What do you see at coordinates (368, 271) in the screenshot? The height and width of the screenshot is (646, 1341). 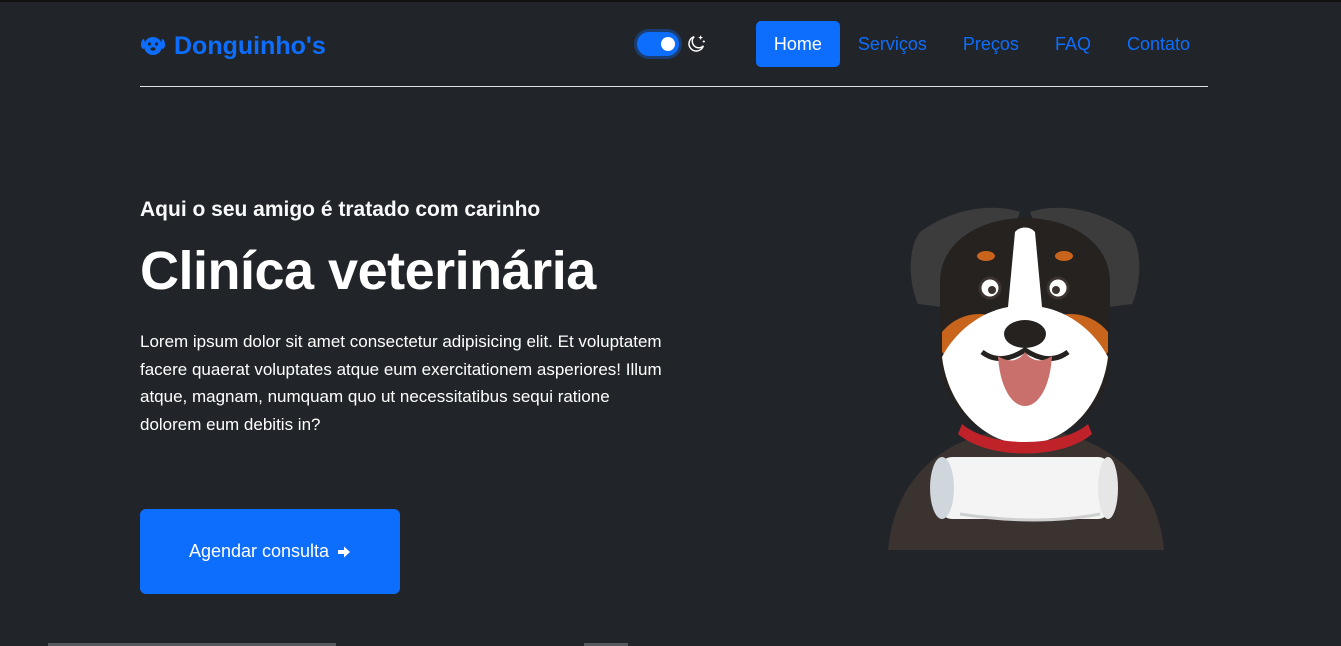 I see `hero-title: Cliníca veterinária` at bounding box center [368, 271].